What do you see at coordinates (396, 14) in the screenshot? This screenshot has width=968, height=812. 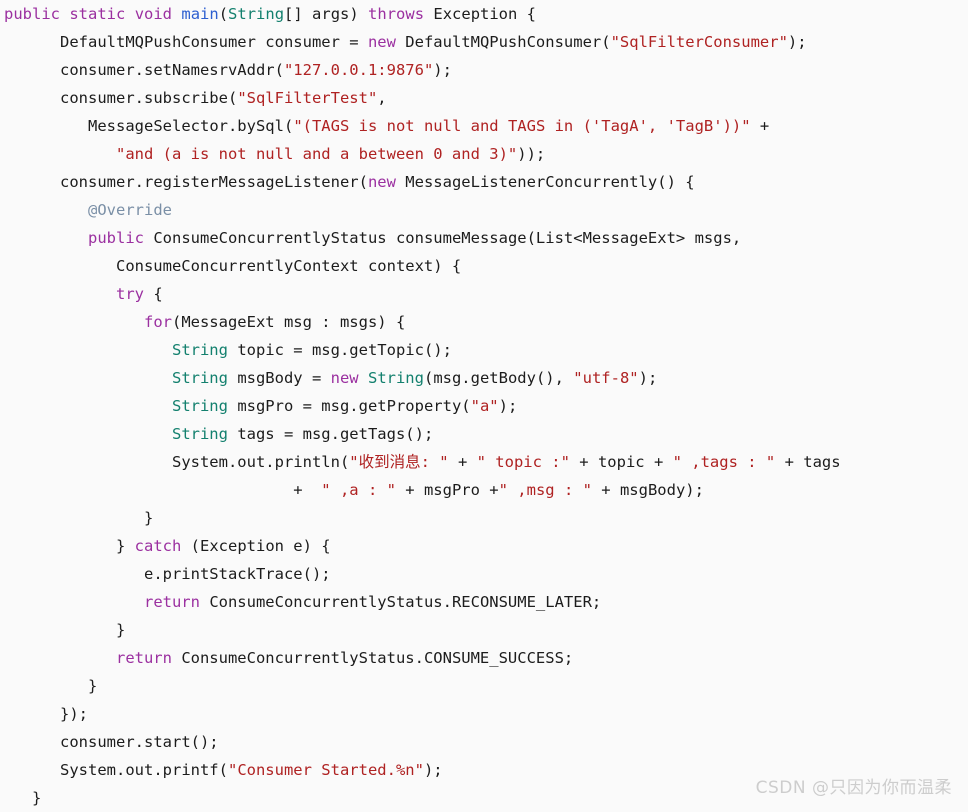 I see `code-token-kw: throws` at bounding box center [396, 14].